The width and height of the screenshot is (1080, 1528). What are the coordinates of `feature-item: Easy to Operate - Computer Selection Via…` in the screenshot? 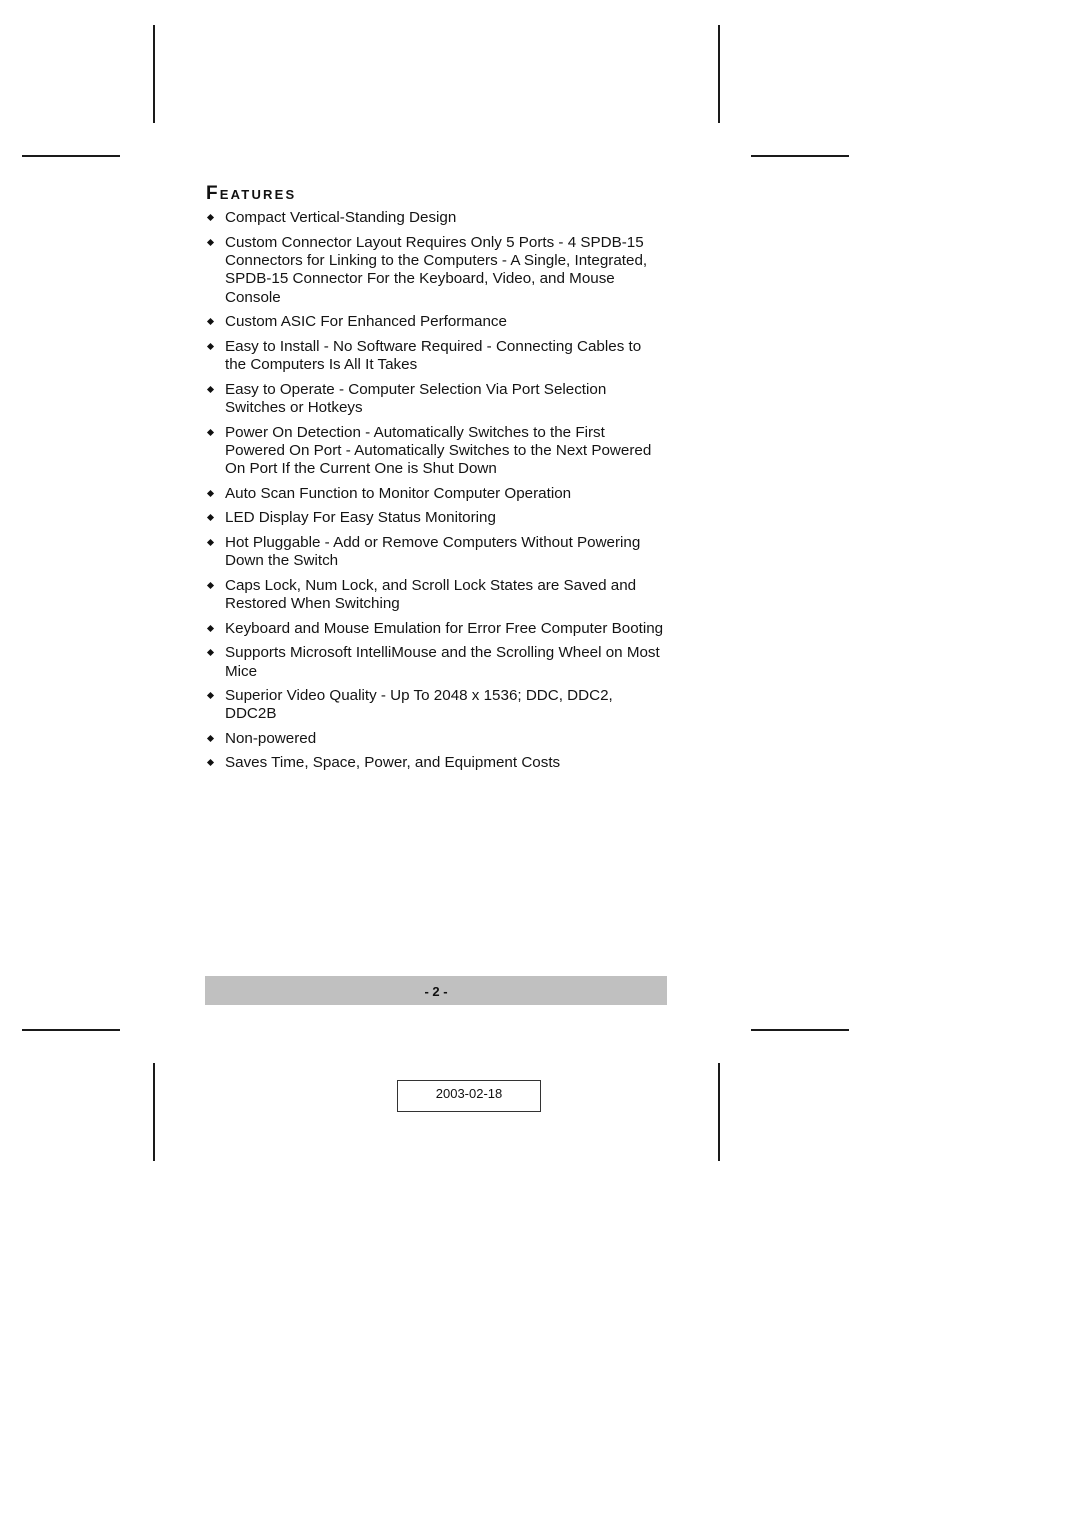 It's located at (436, 399).